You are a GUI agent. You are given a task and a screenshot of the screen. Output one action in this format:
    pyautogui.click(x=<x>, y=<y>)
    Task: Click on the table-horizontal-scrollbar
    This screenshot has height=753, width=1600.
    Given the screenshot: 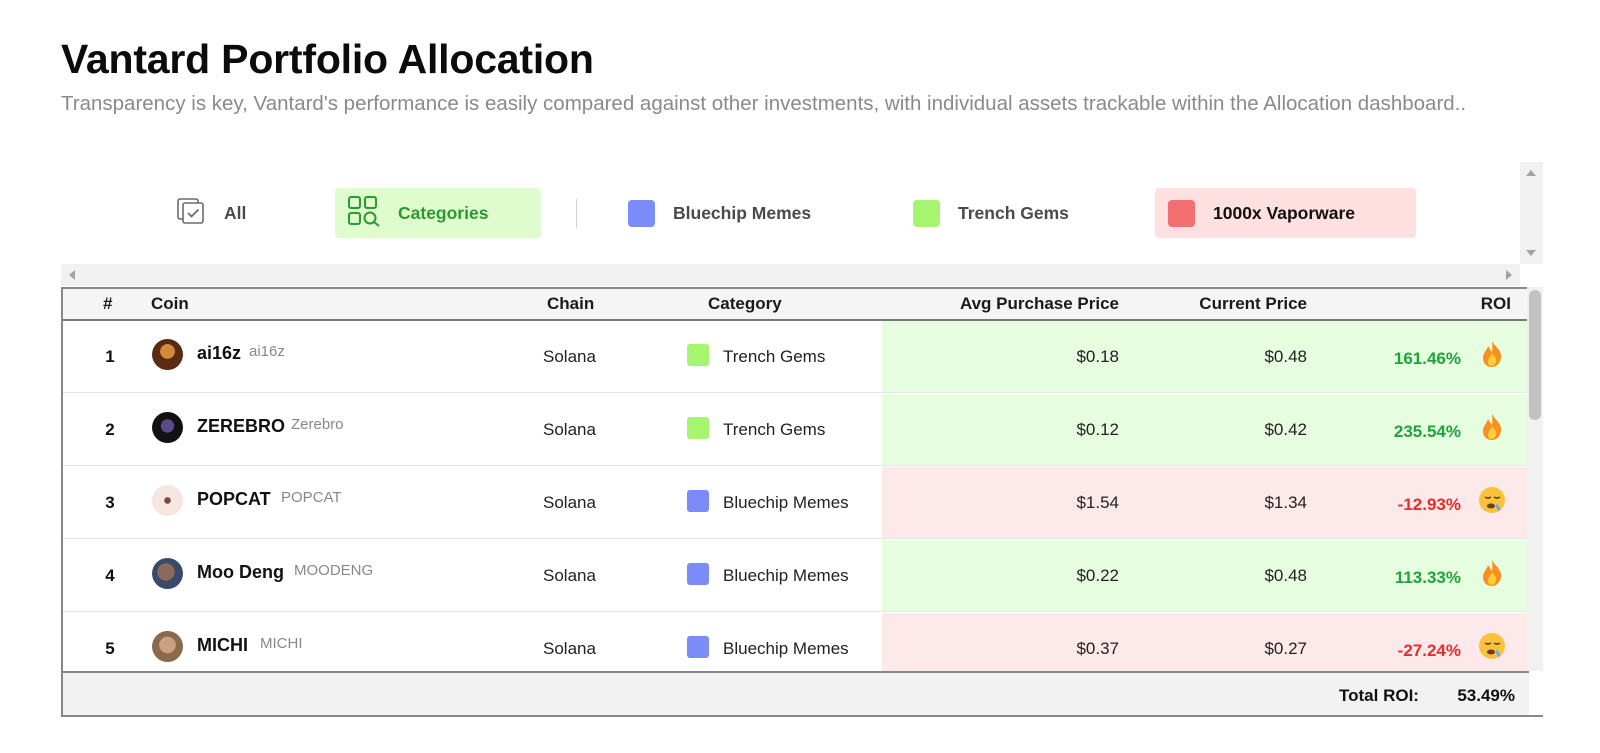 What is the action you would take?
    pyautogui.click(x=790, y=275)
    